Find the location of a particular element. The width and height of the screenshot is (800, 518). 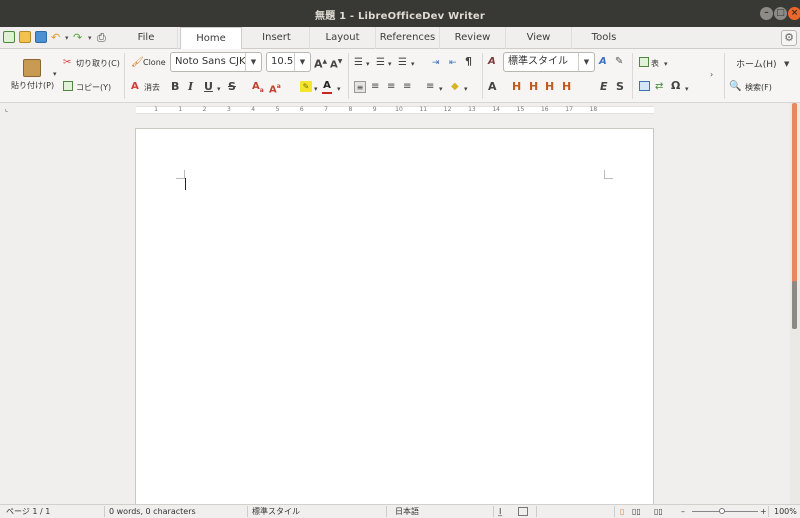

line-spacing-icon: ≡ is located at coordinates (430, 87).